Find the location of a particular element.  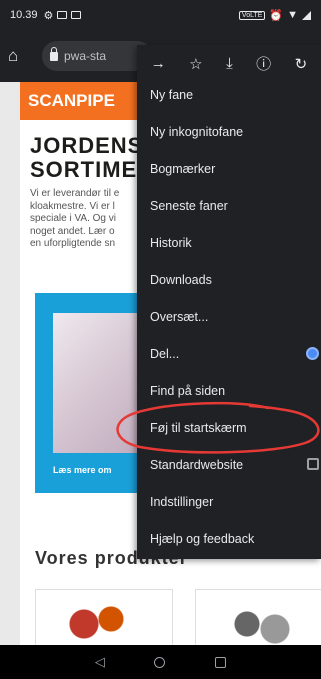

menu-item-history: Historik is located at coordinates (229, 243).